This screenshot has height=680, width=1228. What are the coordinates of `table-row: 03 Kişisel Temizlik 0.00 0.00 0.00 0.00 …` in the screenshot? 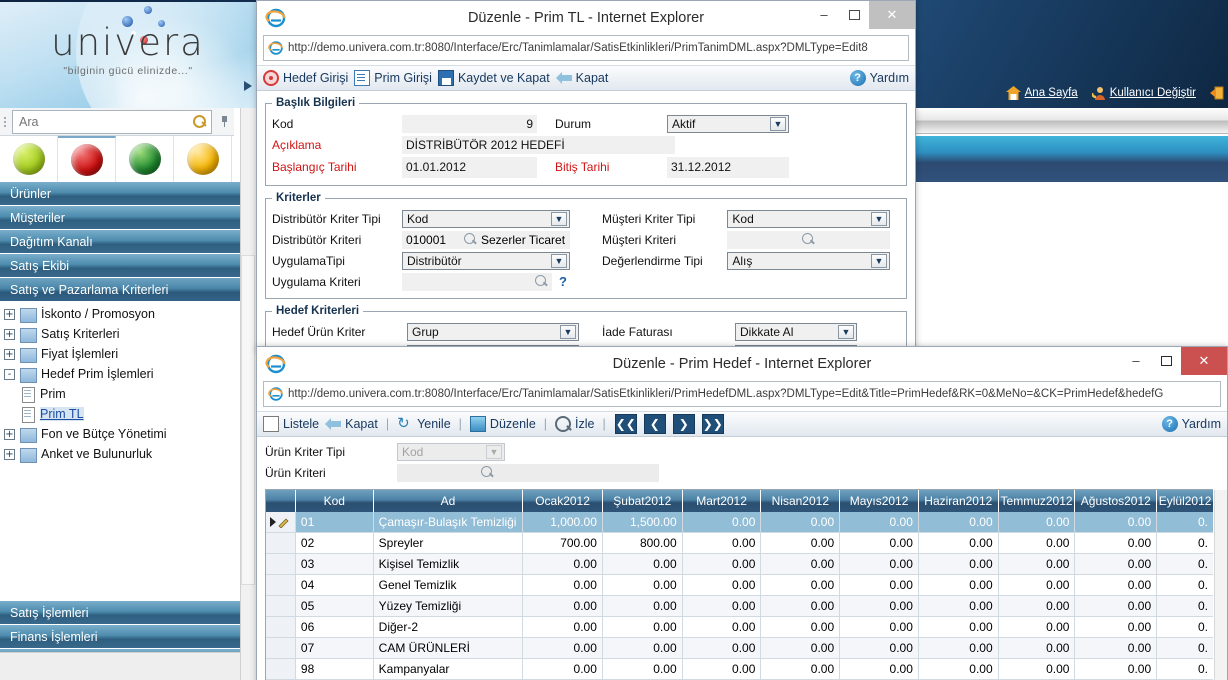 It's located at (739, 564).